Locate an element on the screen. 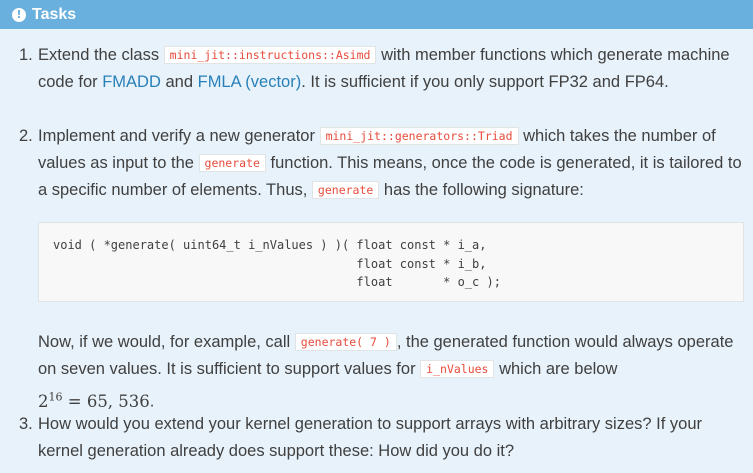 The width and height of the screenshot is (753, 473). inline-code: mini_jit::instructions::Asimd is located at coordinates (270, 55).